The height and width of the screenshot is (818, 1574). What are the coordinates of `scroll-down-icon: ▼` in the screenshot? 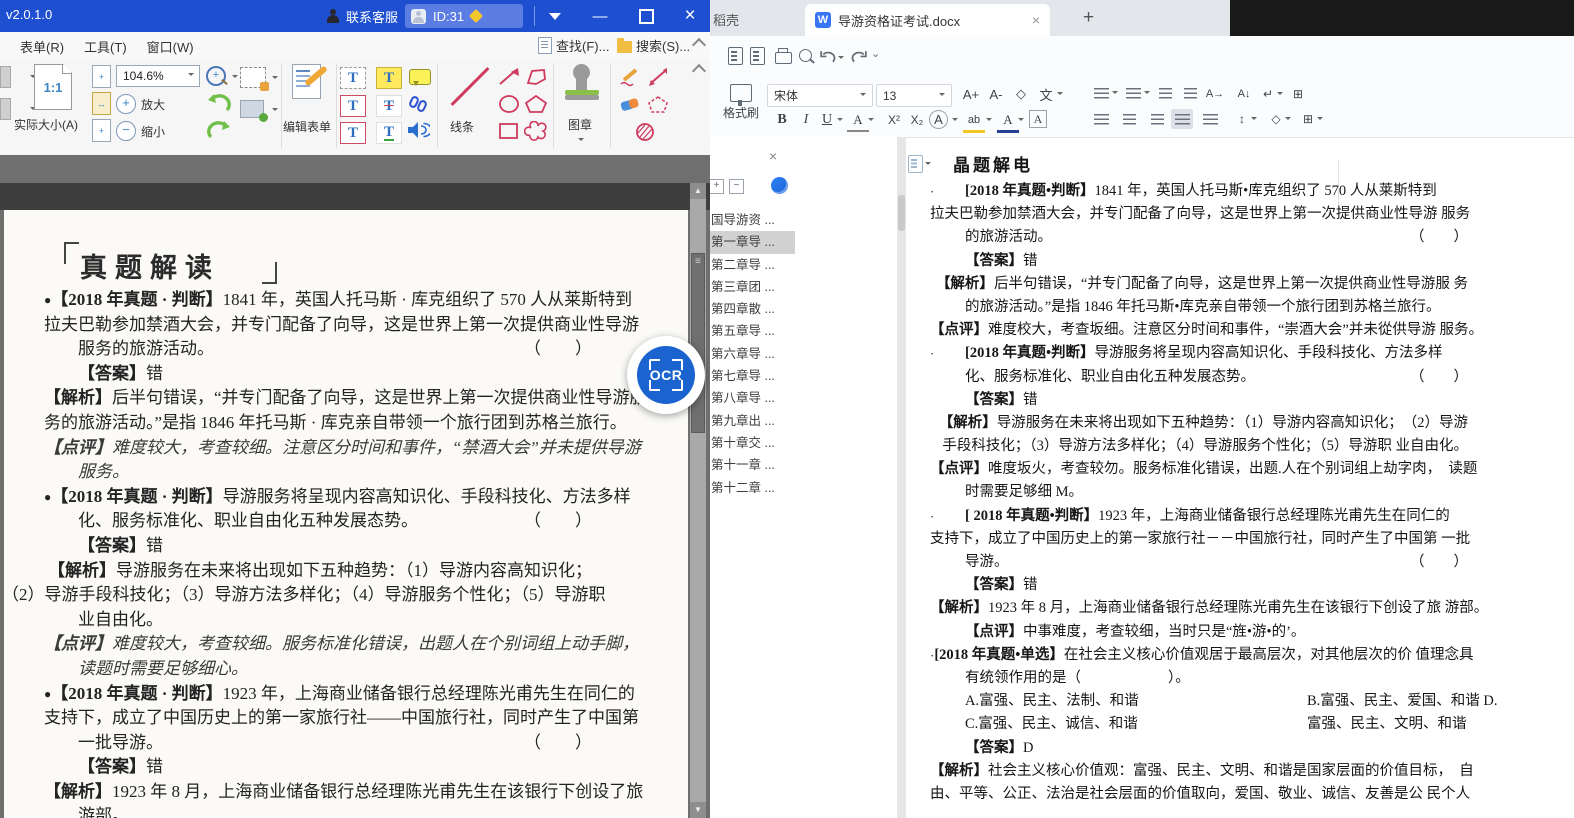 It's located at (698, 810).